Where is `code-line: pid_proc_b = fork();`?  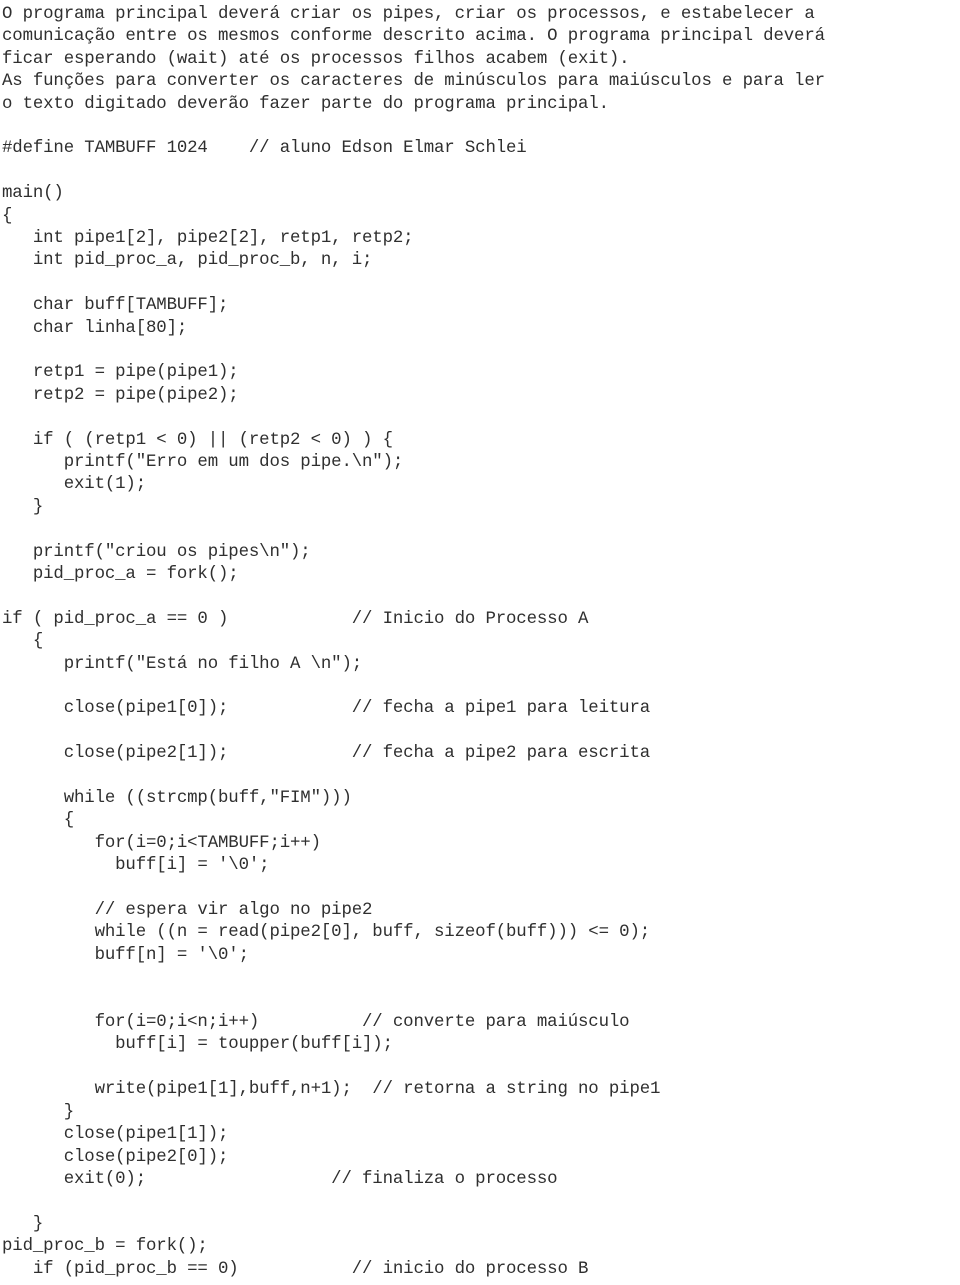
code-line: pid_proc_b = fork(); is located at coordinates (105, 1247).